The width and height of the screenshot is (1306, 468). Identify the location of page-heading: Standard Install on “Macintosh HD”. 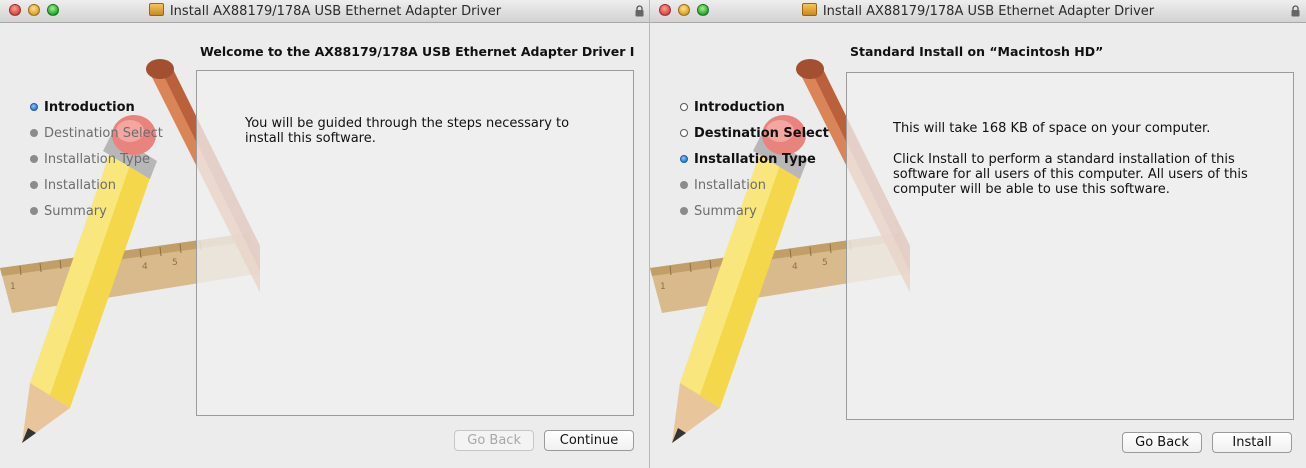
(977, 51).